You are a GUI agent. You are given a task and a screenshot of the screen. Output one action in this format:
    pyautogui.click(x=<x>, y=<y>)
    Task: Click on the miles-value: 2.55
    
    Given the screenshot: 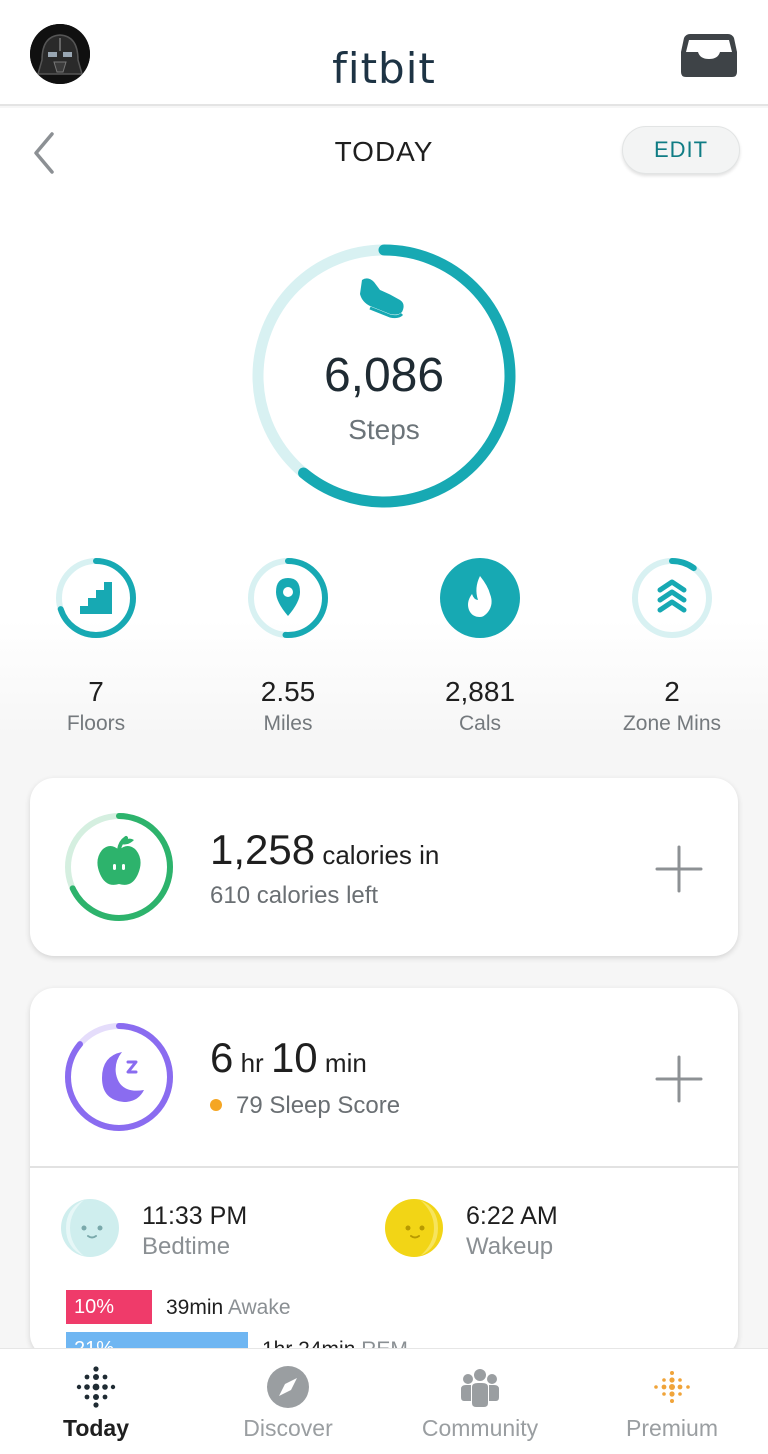 What is the action you would take?
    pyautogui.click(x=288, y=691)
    